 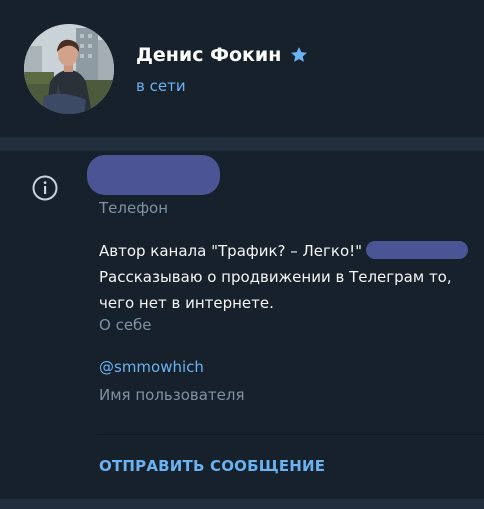 What do you see at coordinates (125, 325) in the screenshot?
I see `bio-label: О себе` at bounding box center [125, 325].